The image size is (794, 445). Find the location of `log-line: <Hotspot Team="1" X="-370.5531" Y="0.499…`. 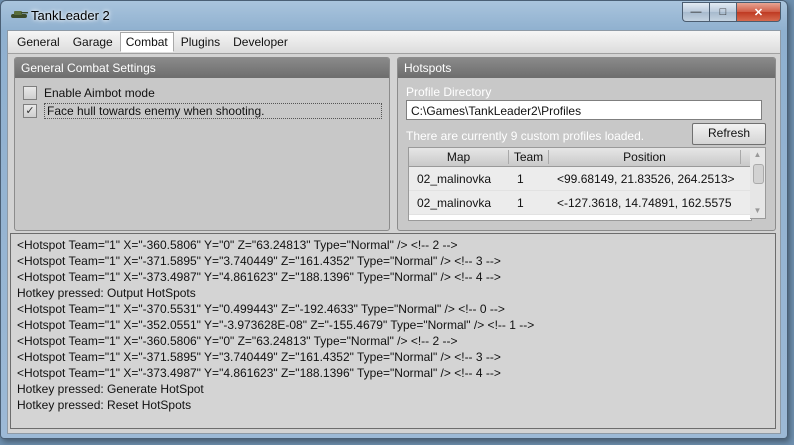

log-line: <Hotspot Team="1" X="-370.5531" Y="0.499… is located at coordinates (261, 309).